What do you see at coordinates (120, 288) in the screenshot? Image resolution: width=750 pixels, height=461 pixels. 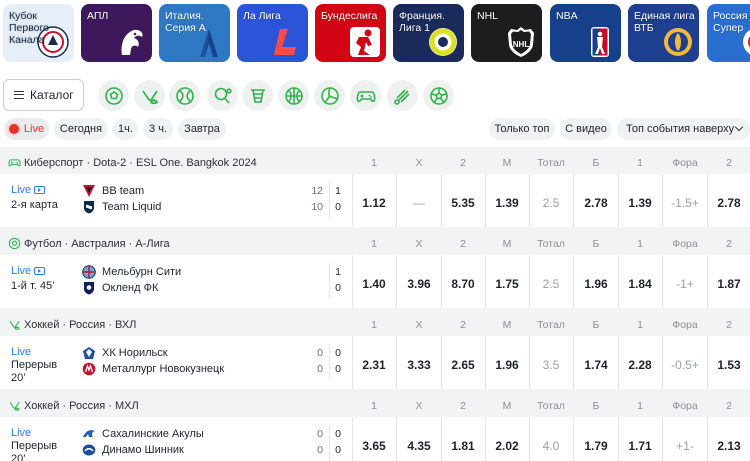 I see `team-name: Окленд ФК` at bounding box center [120, 288].